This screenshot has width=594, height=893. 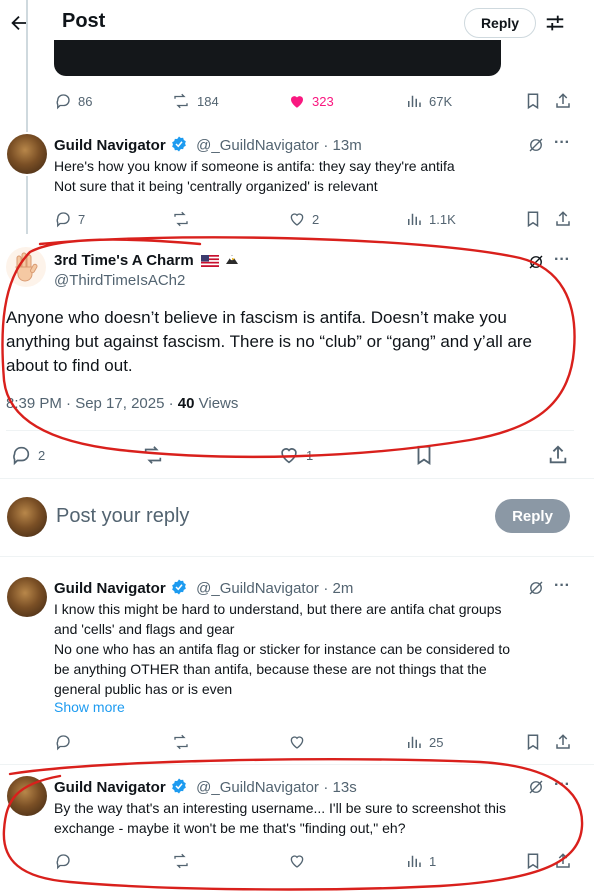 I want to click on views-count: 1.1K, so click(x=442, y=219).